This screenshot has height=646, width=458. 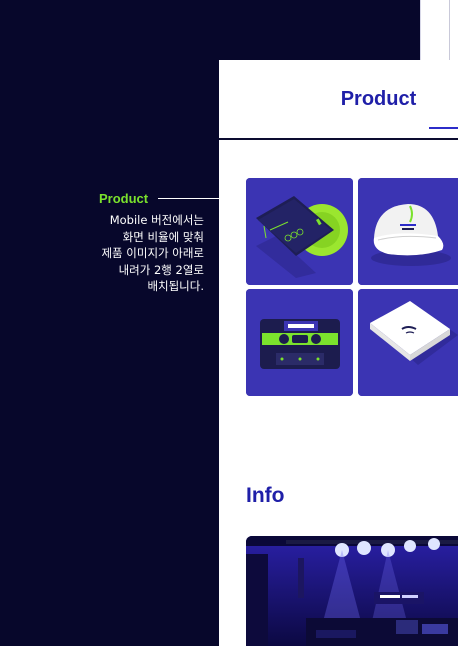 I want to click on product-tile-vinyl, so click(x=299, y=231).